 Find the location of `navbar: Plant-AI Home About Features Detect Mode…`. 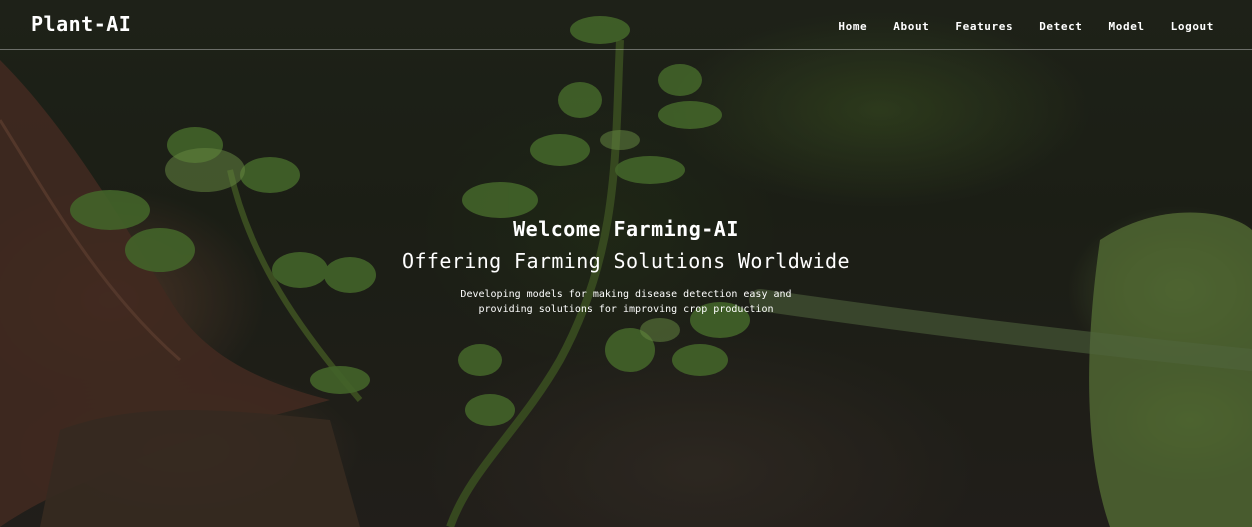

navbar: Plant-AI Home About Features Detect Mode… is located at coordinates (626, 25).